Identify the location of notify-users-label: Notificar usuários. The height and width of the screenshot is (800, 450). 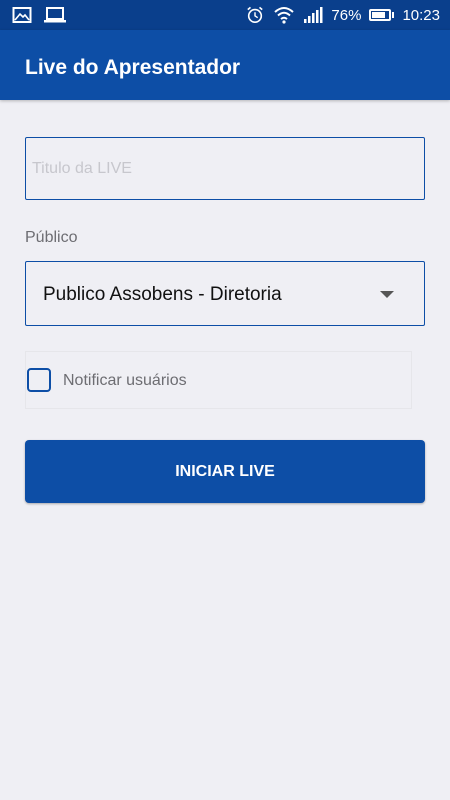
(125, 380).